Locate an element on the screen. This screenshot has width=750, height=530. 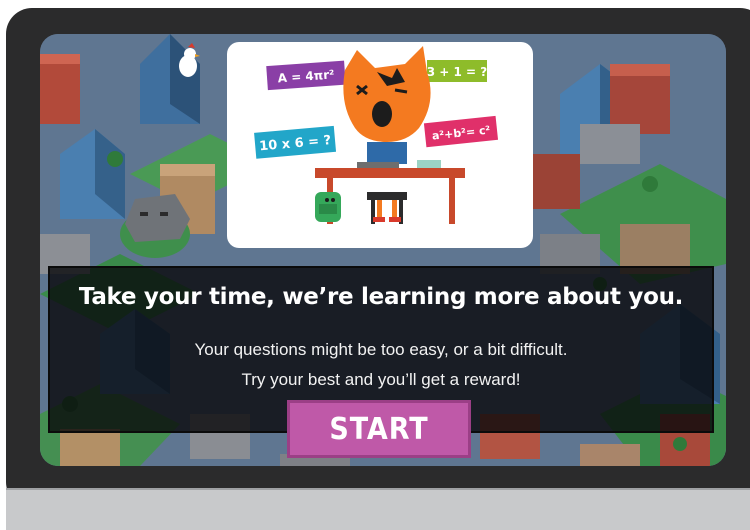
start-button: START is located at coordinates (379, 429).